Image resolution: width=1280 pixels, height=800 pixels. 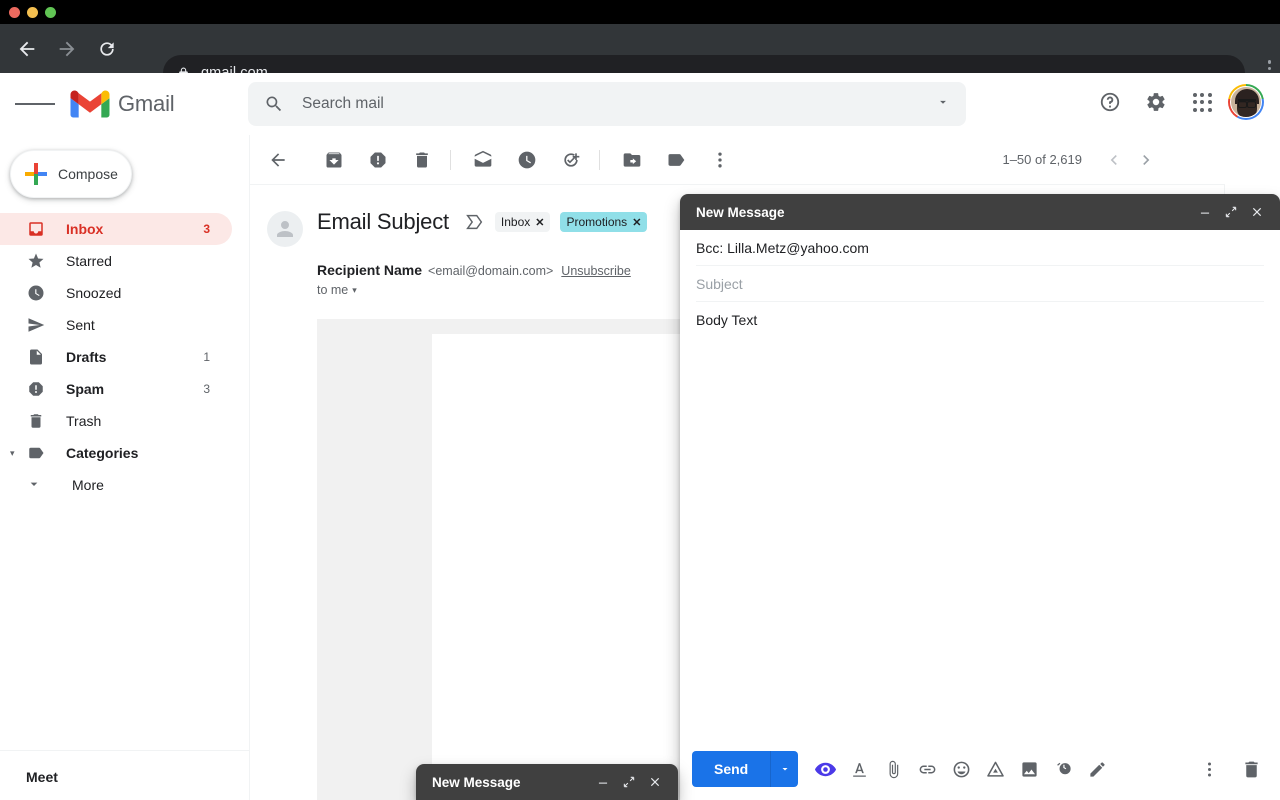 I want to click on sender-email: <email@domain.com>, so click(x=491, y=271).